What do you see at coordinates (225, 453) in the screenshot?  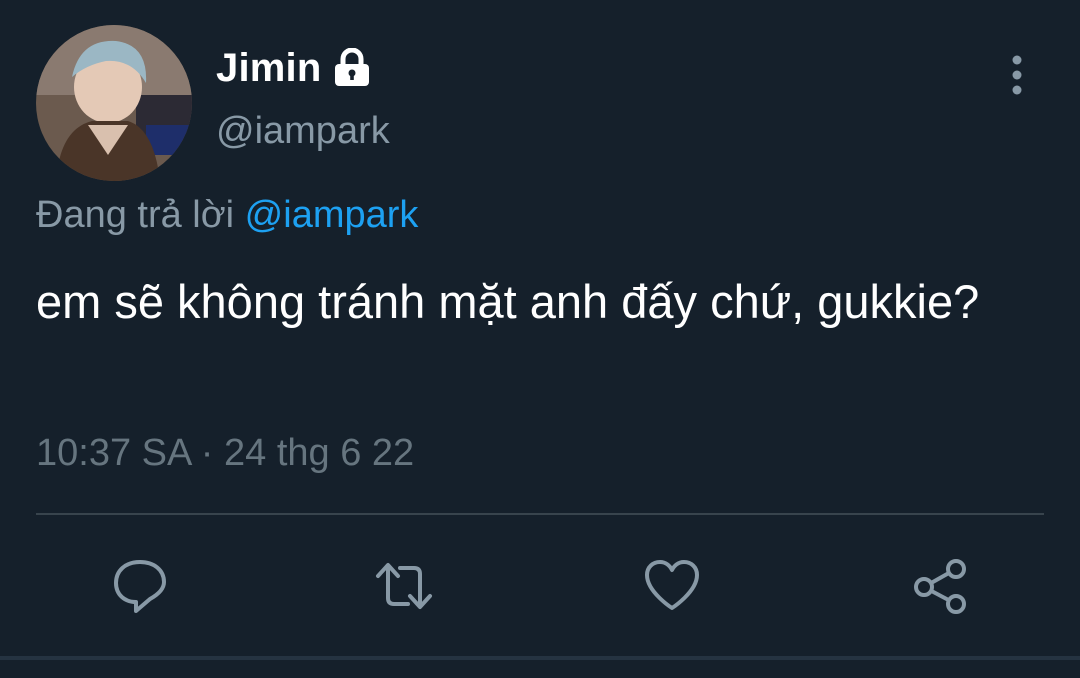 I see `tweet-timestamp: 10:37 SA · 24 thg 6 22` at bounding box center [225, 453].